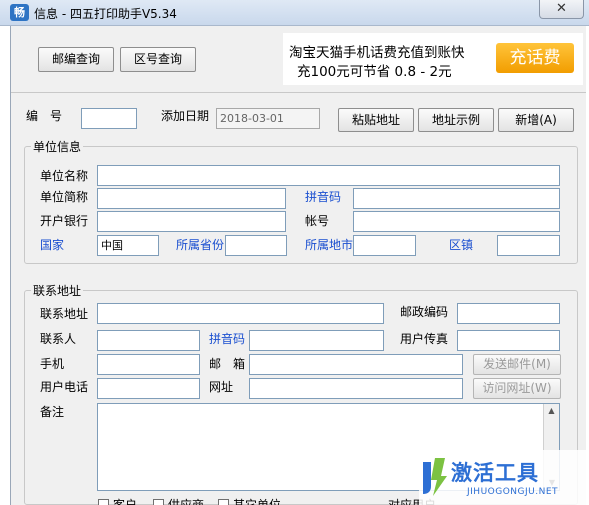 This screenshot has width=589, height=505. What do you see at coordinates (57, 146) in the screenshot?
I see `unit-info-title: 单位信息` at bounding box center [57, 146].